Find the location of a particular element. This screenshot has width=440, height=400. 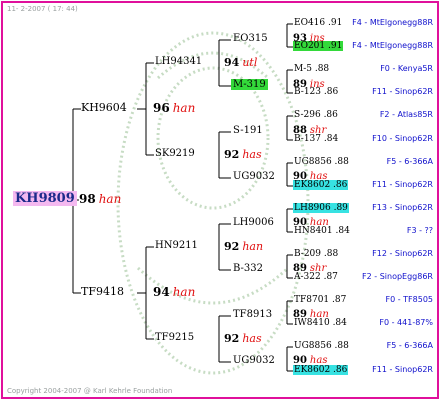

gen4-name-4: B-123 .86 is located at coordinates (316, 92).